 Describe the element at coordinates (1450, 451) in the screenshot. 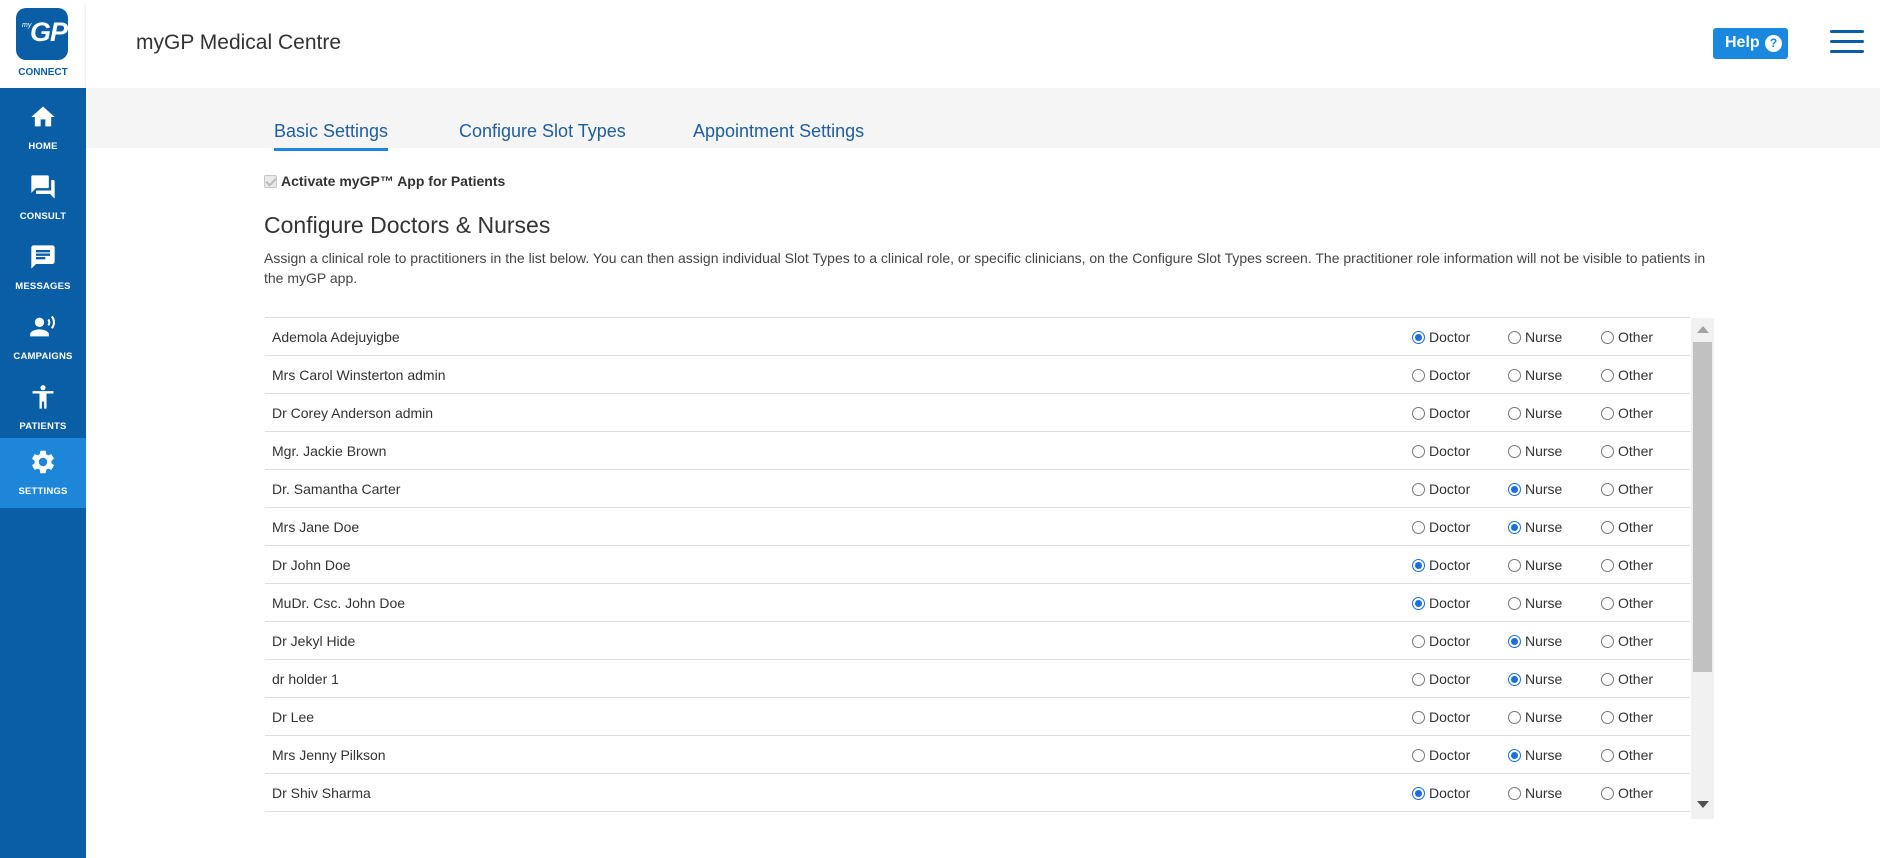

I see `role-label-doctor: Doctor` at that location.